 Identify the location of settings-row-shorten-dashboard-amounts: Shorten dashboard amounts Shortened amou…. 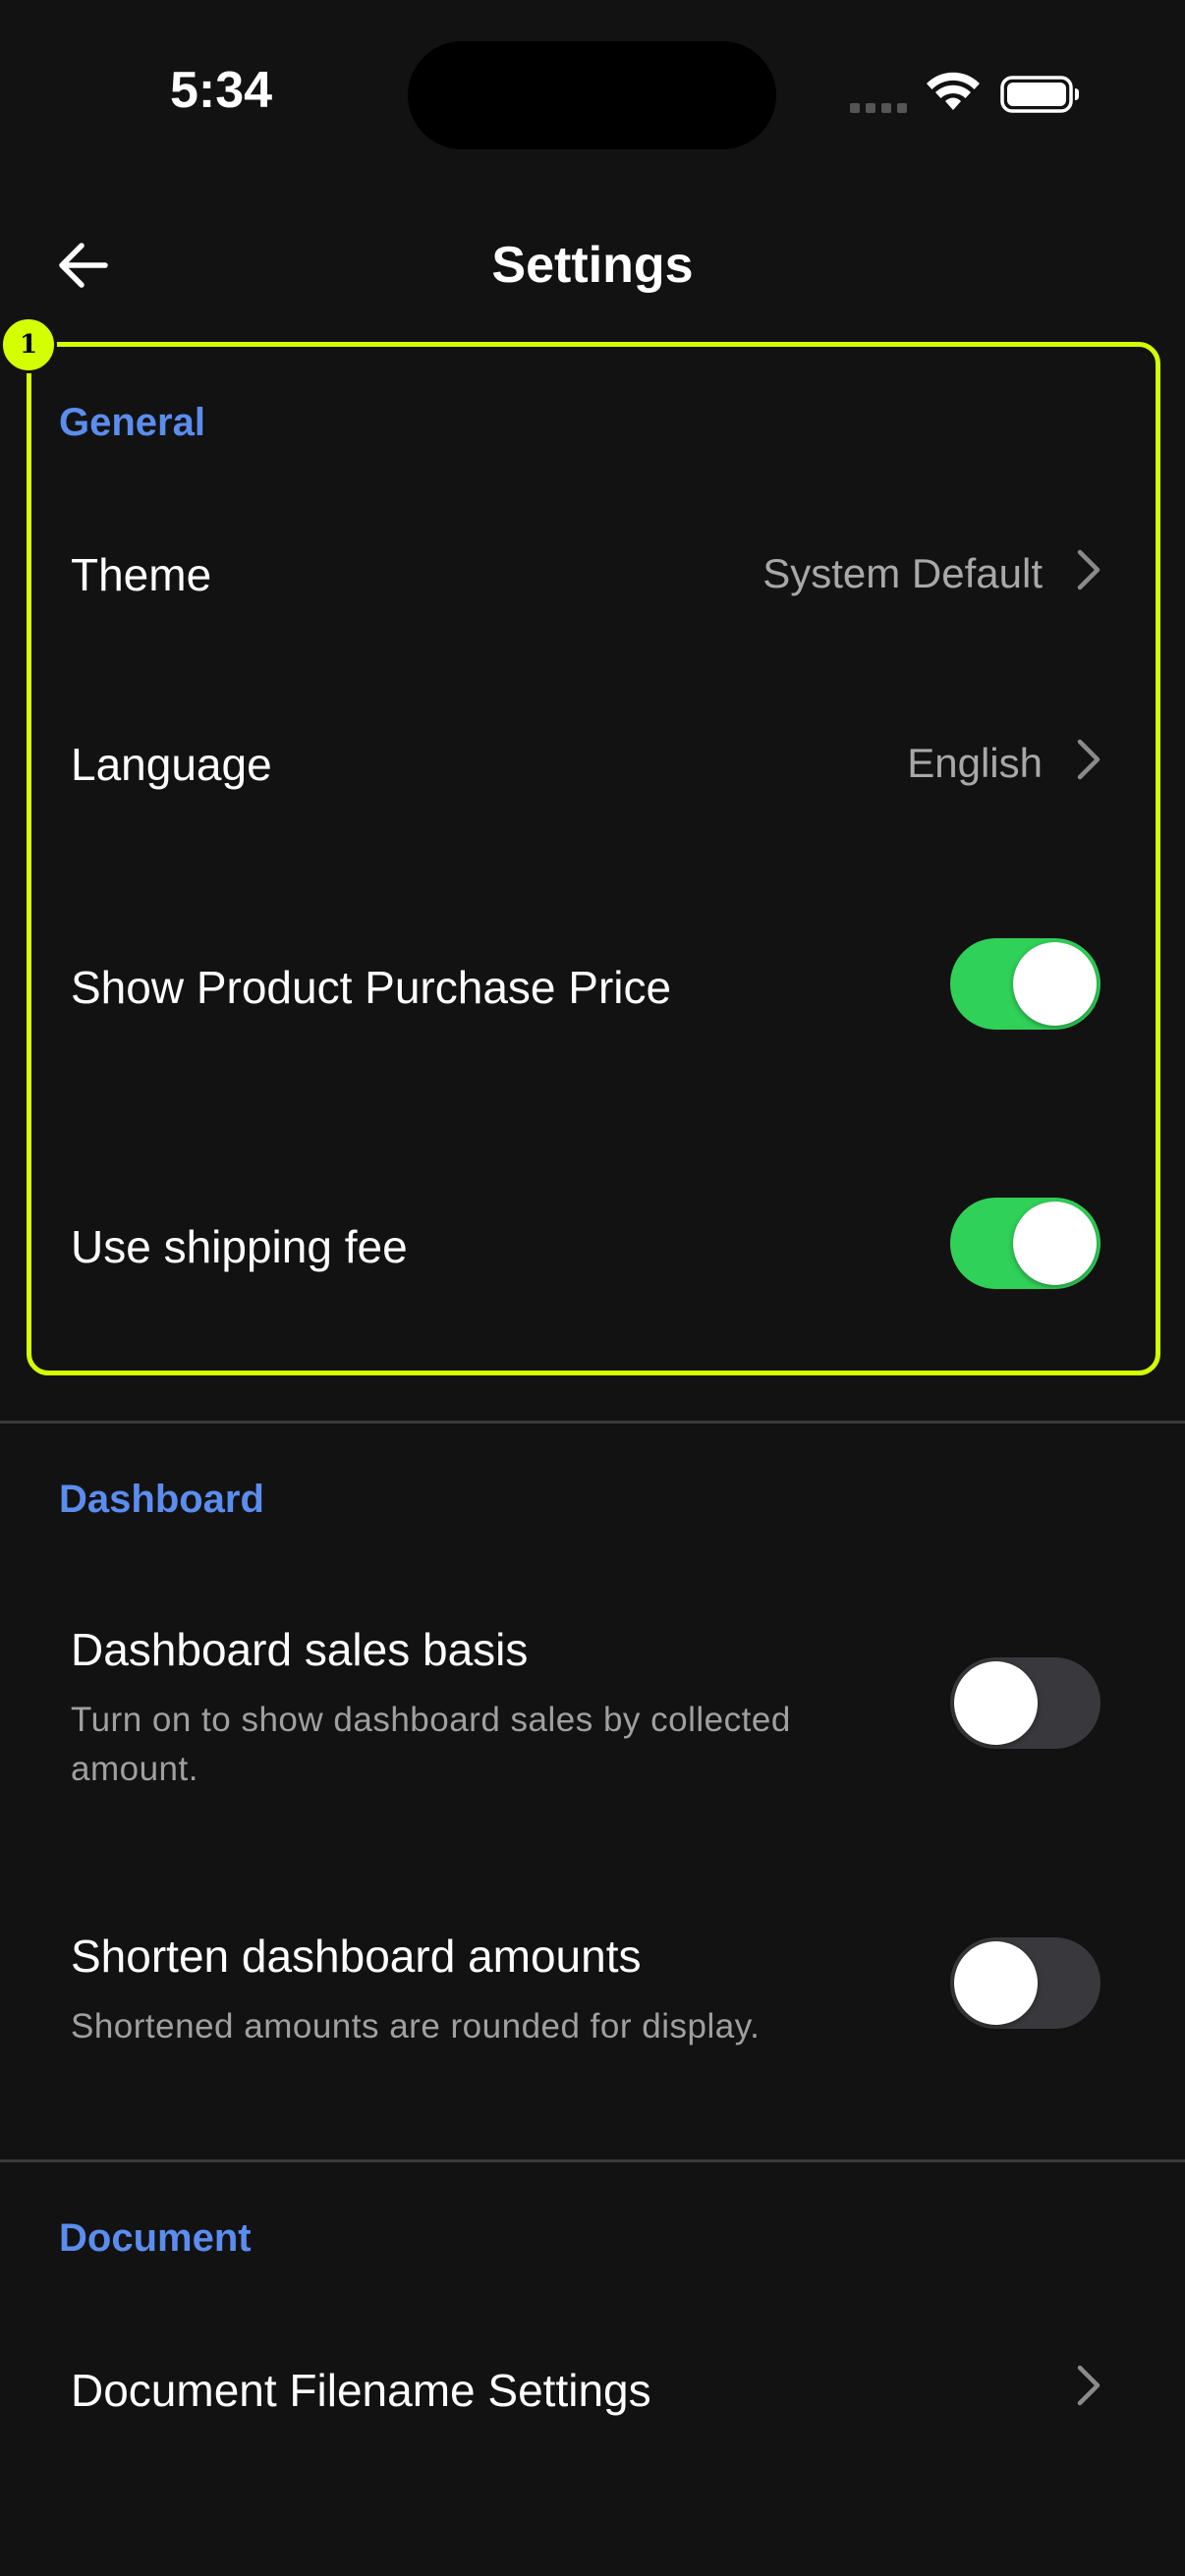
(592, 1991).